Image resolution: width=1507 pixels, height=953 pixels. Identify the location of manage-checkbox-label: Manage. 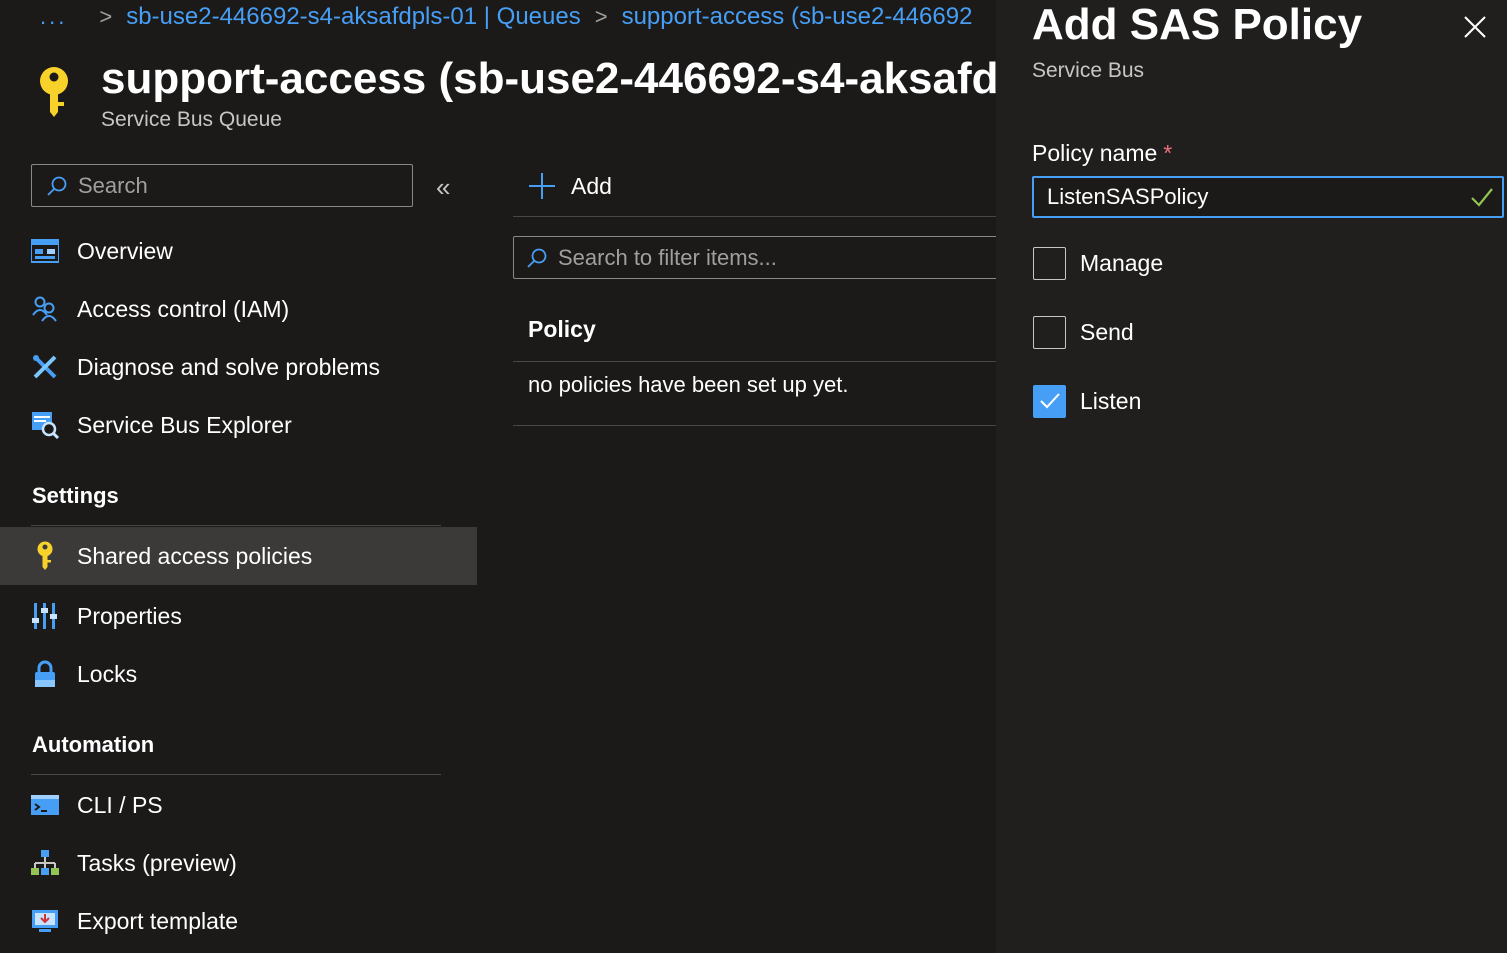
(1122, 262).